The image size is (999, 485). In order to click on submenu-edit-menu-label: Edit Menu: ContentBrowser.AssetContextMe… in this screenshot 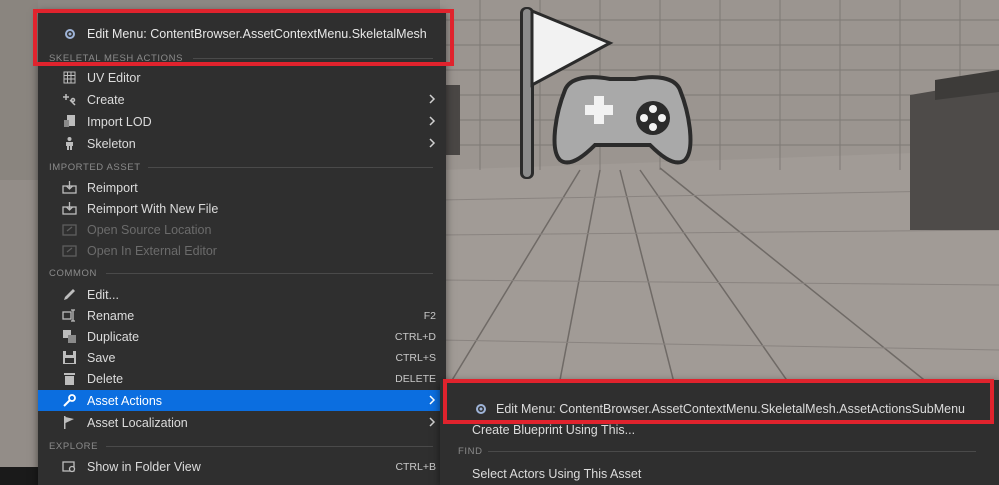, I will do `click(730, 409)`.